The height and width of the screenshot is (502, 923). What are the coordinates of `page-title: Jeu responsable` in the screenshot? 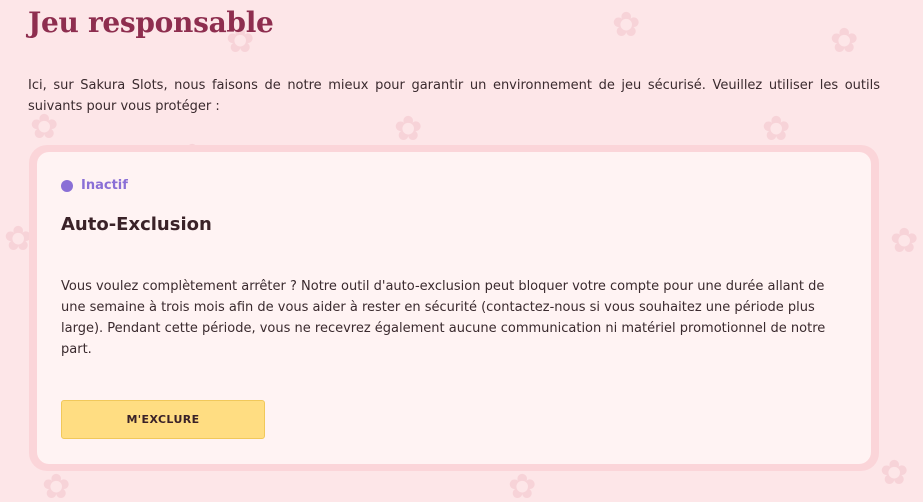 It's located at (151, 22).